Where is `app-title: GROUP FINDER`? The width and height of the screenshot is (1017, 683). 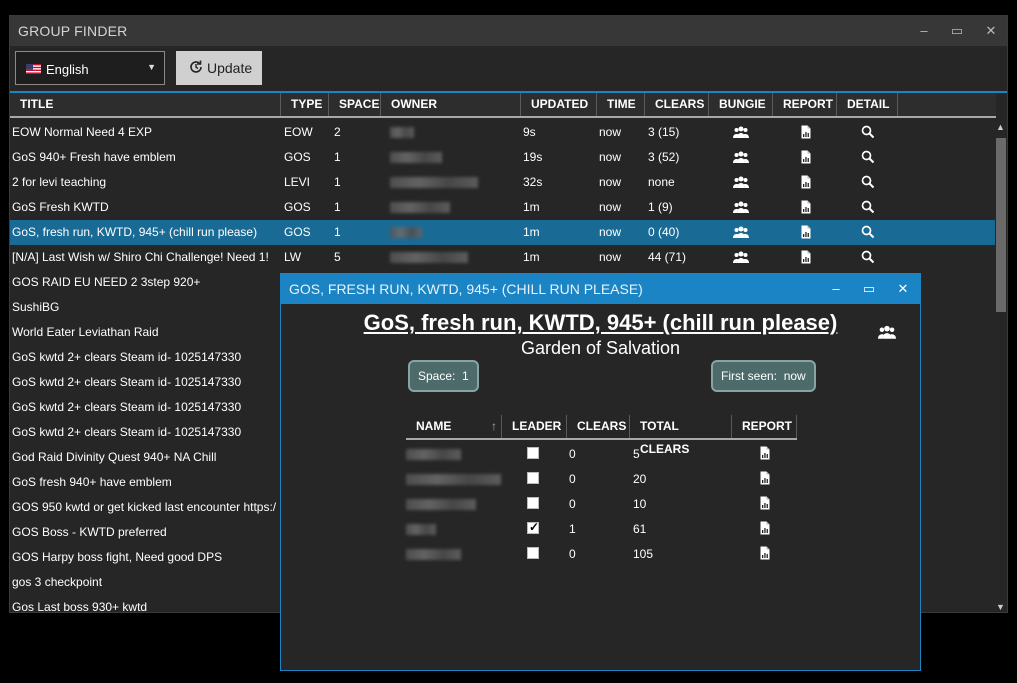
app-title: GROUP FINDER is located at coordinates (73, 31).